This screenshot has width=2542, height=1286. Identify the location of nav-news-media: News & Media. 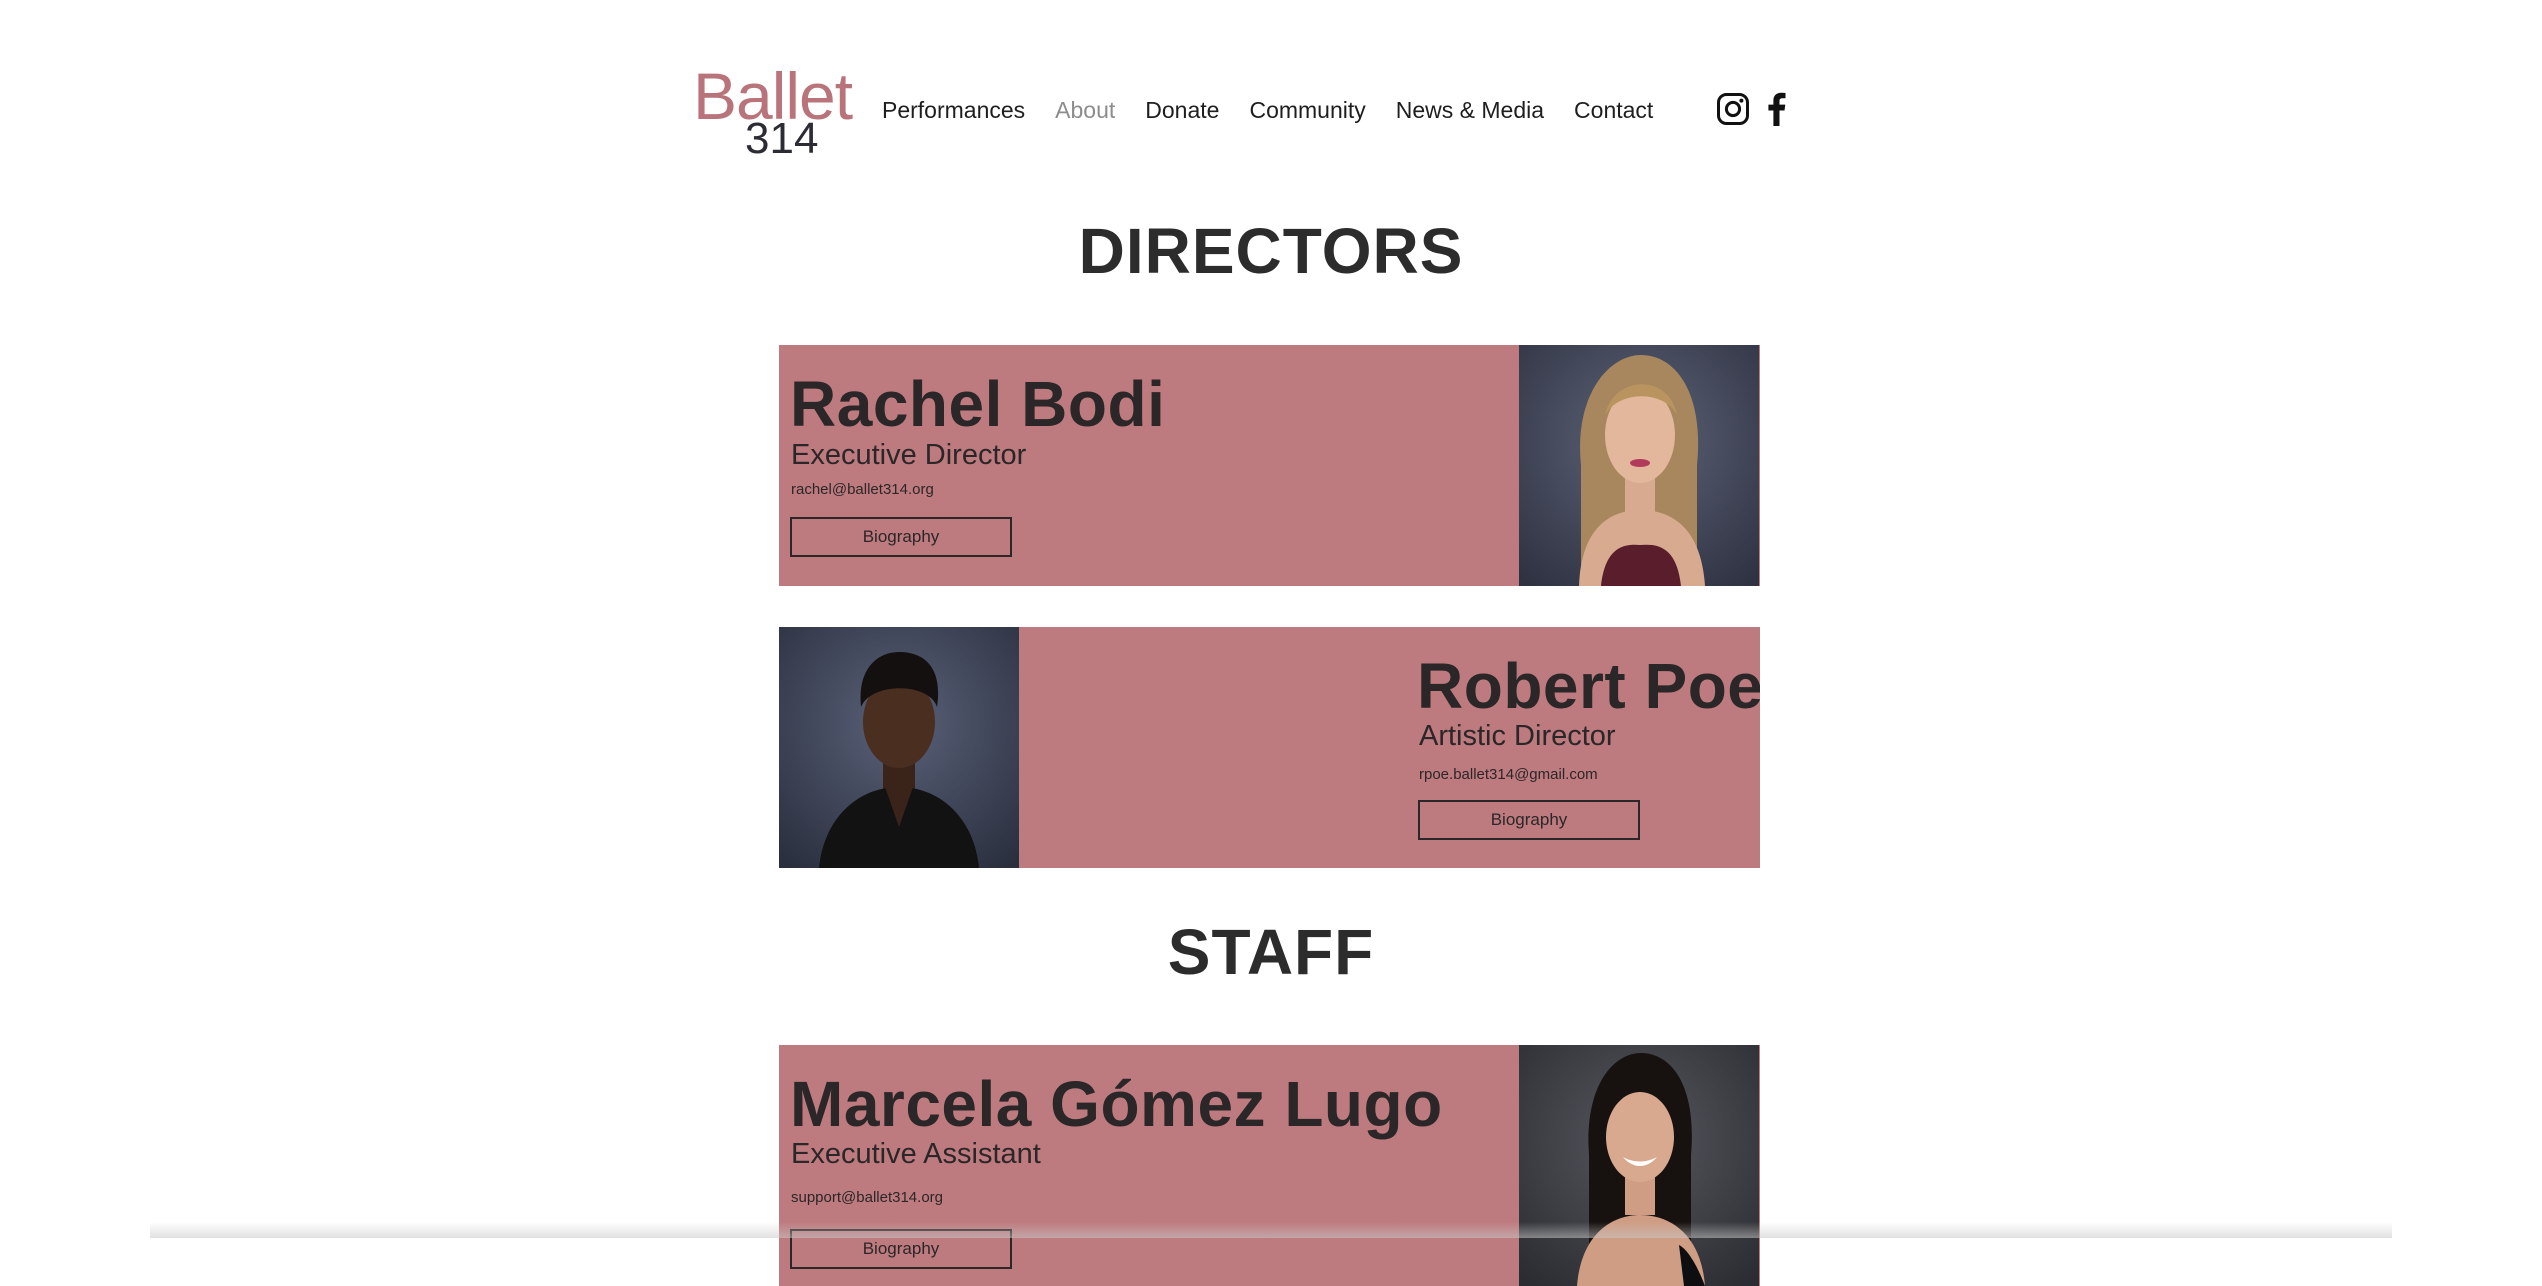
(1470, 110).